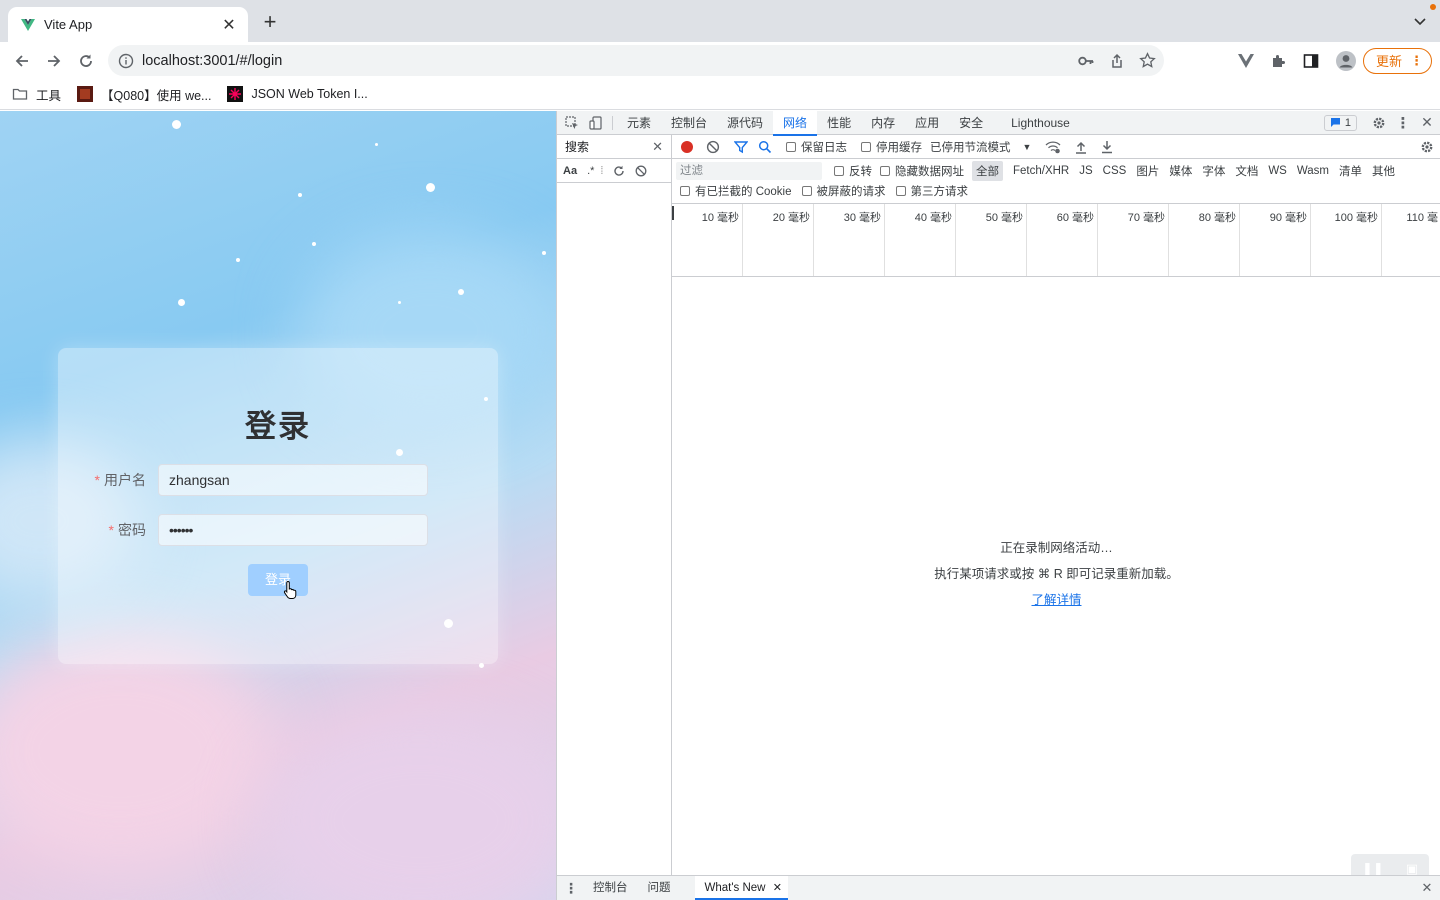  Describe the element at coordinates (891, 147) in the screenshot. I see `disable-cache-checkbox: 停用缓存` at that location.